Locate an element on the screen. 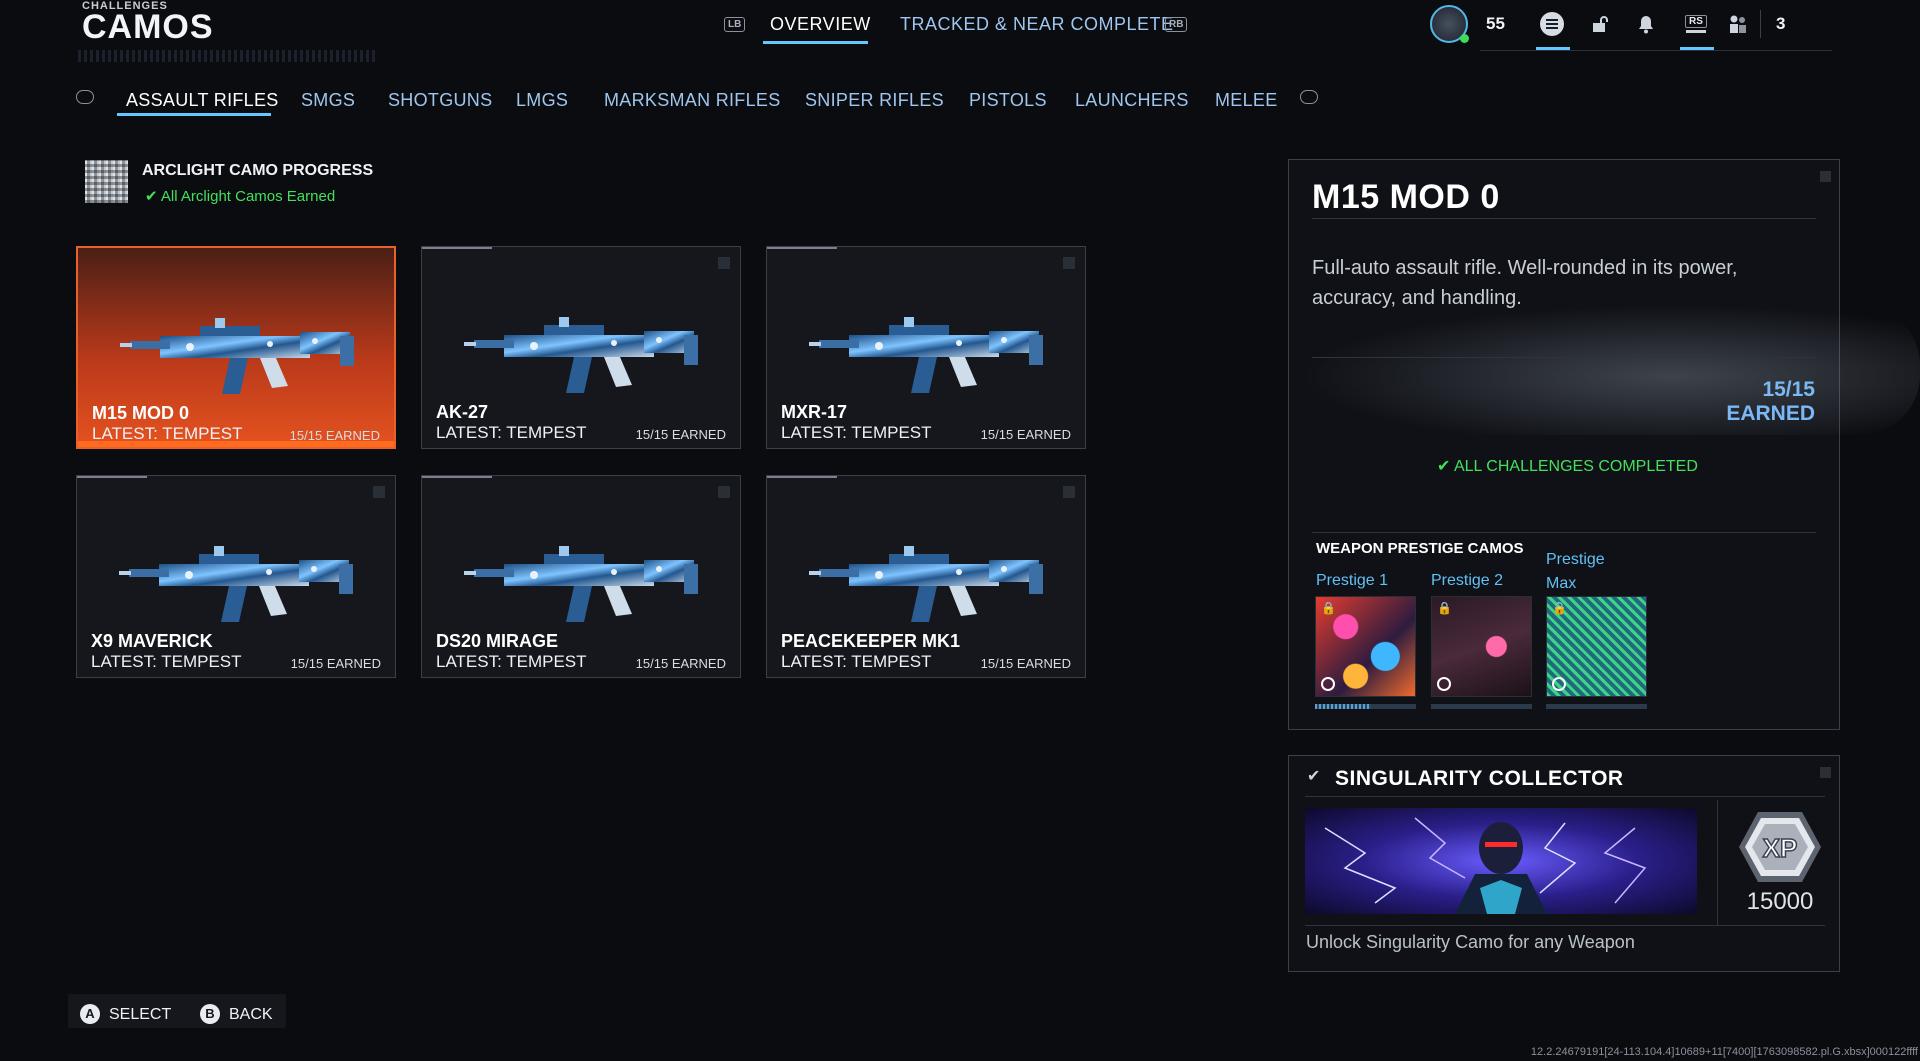 This screenshot has width=1920, height=1061. rs-icon: RS is located at coordinates (1696, 24).